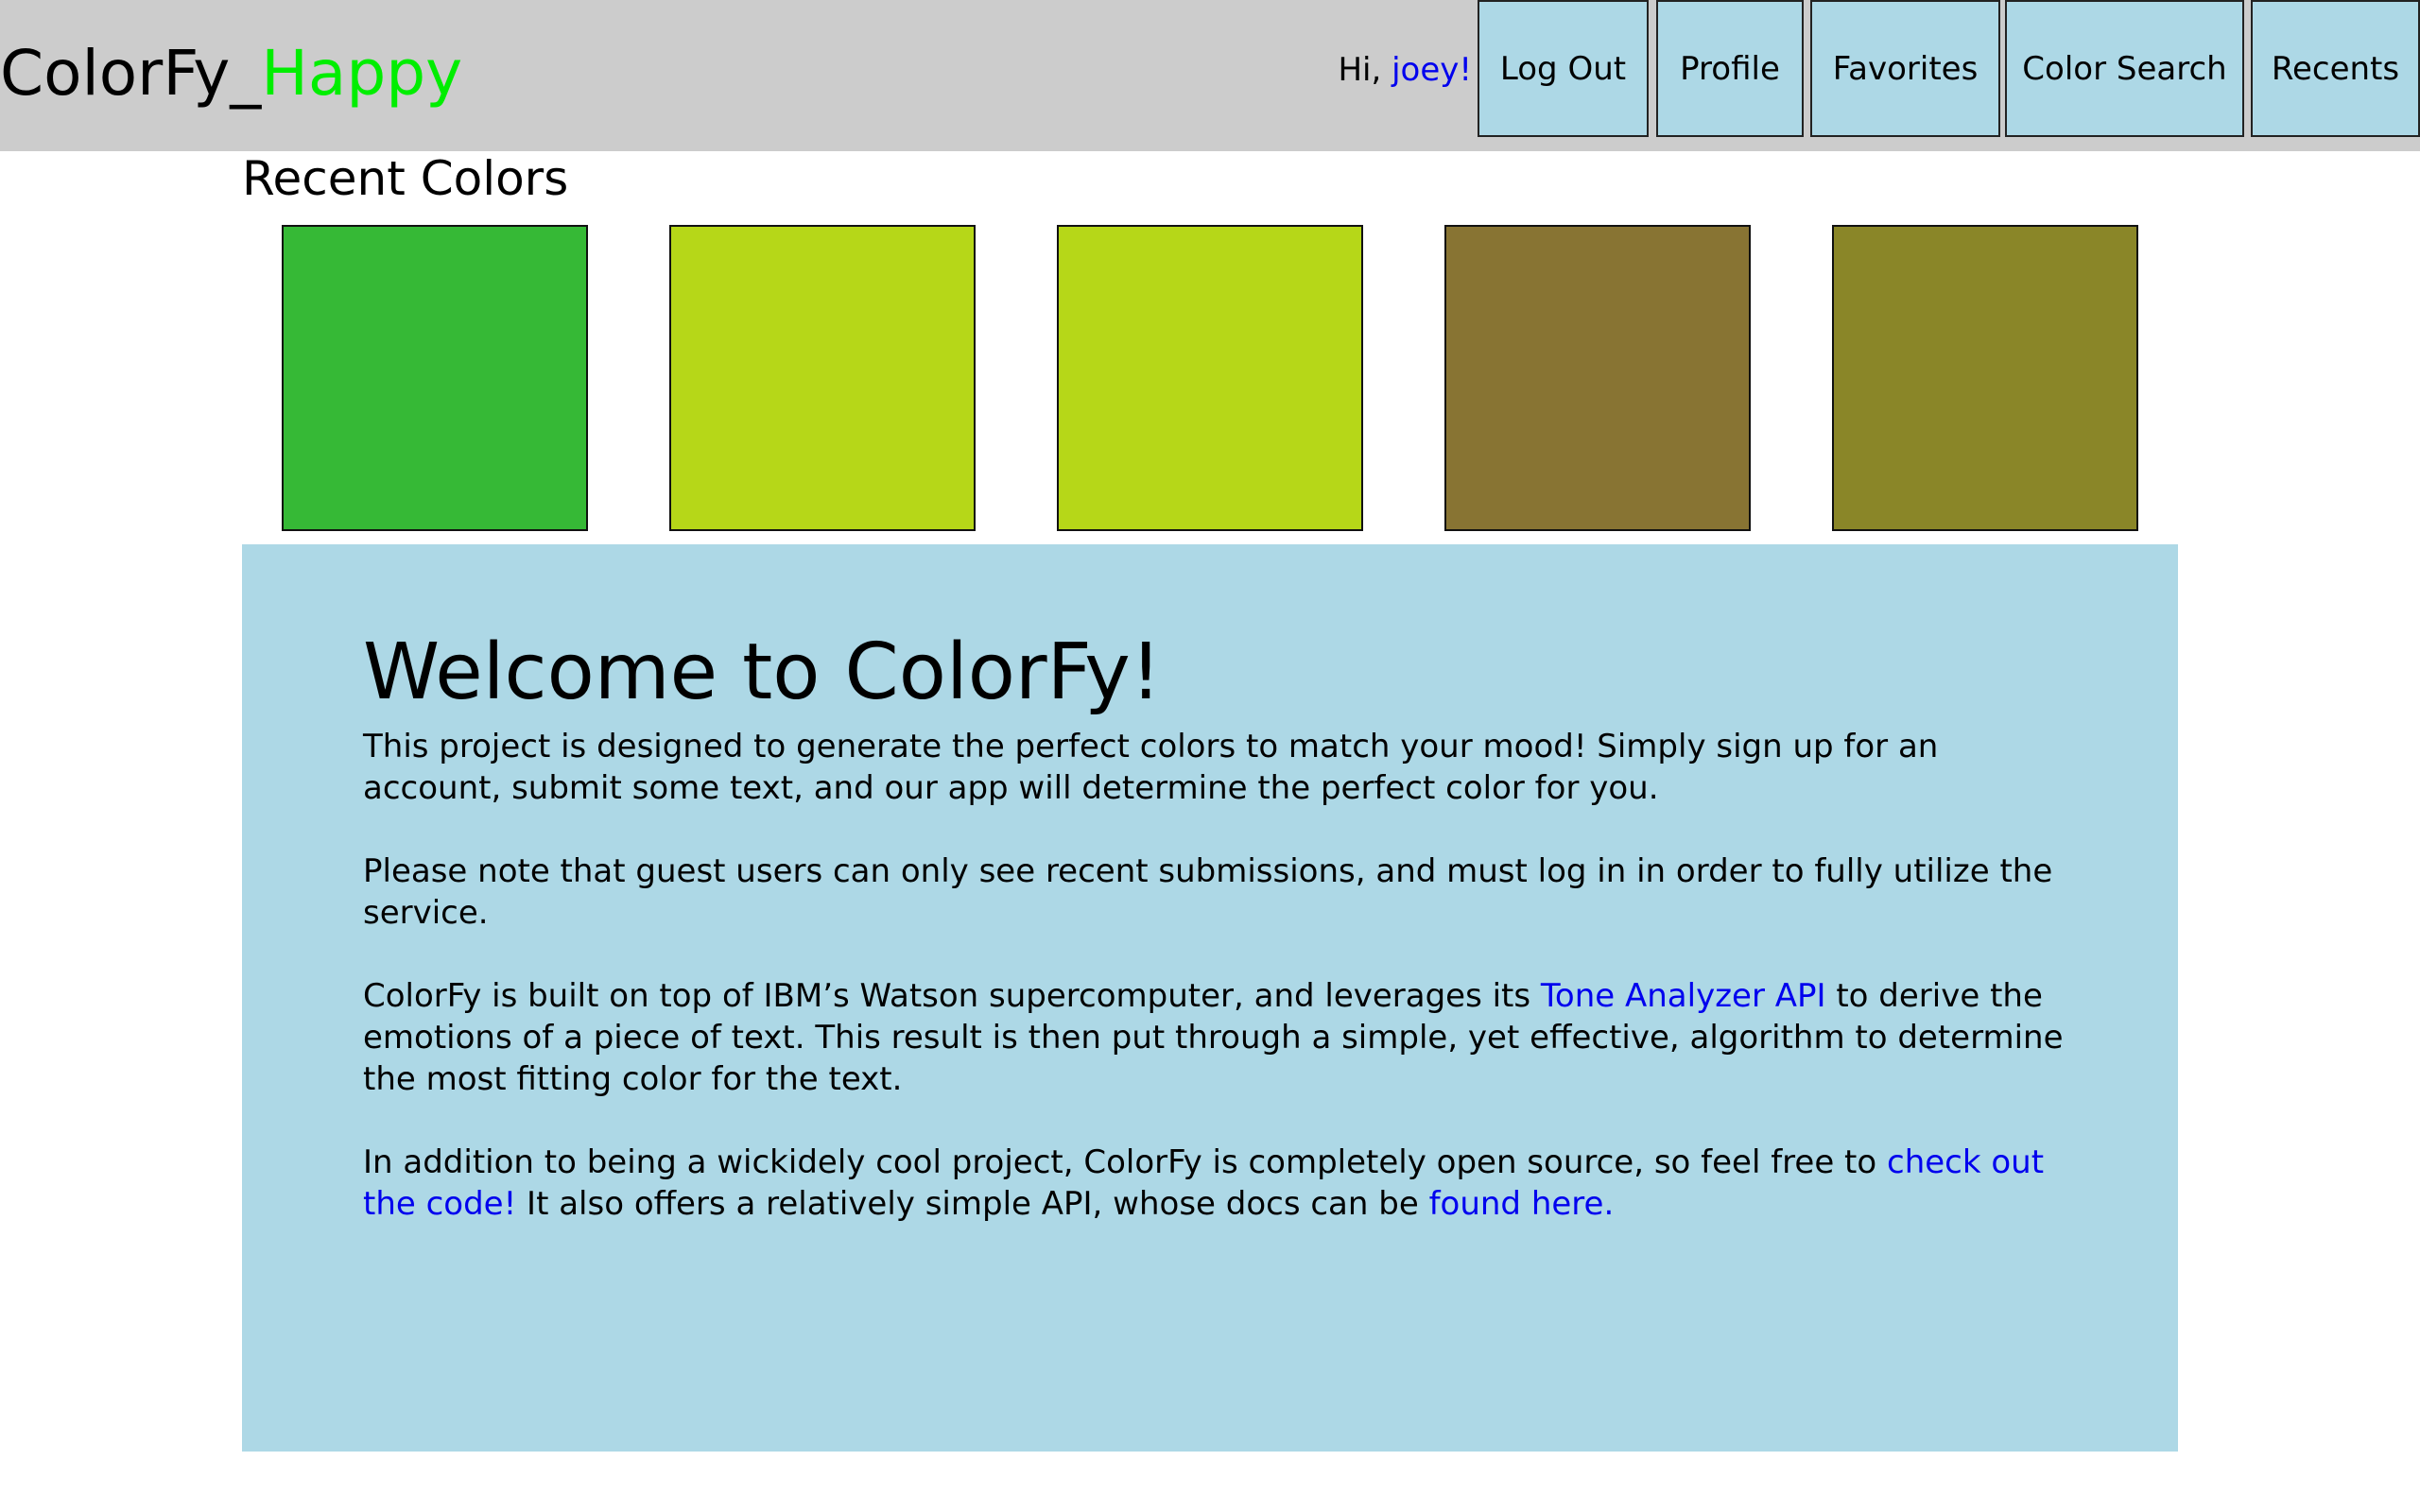 Image resolution: width=2420 pixels, height=1512 pixels. I want to click on welcome-title: Welcome to ColorFy!, so click(762, 672).